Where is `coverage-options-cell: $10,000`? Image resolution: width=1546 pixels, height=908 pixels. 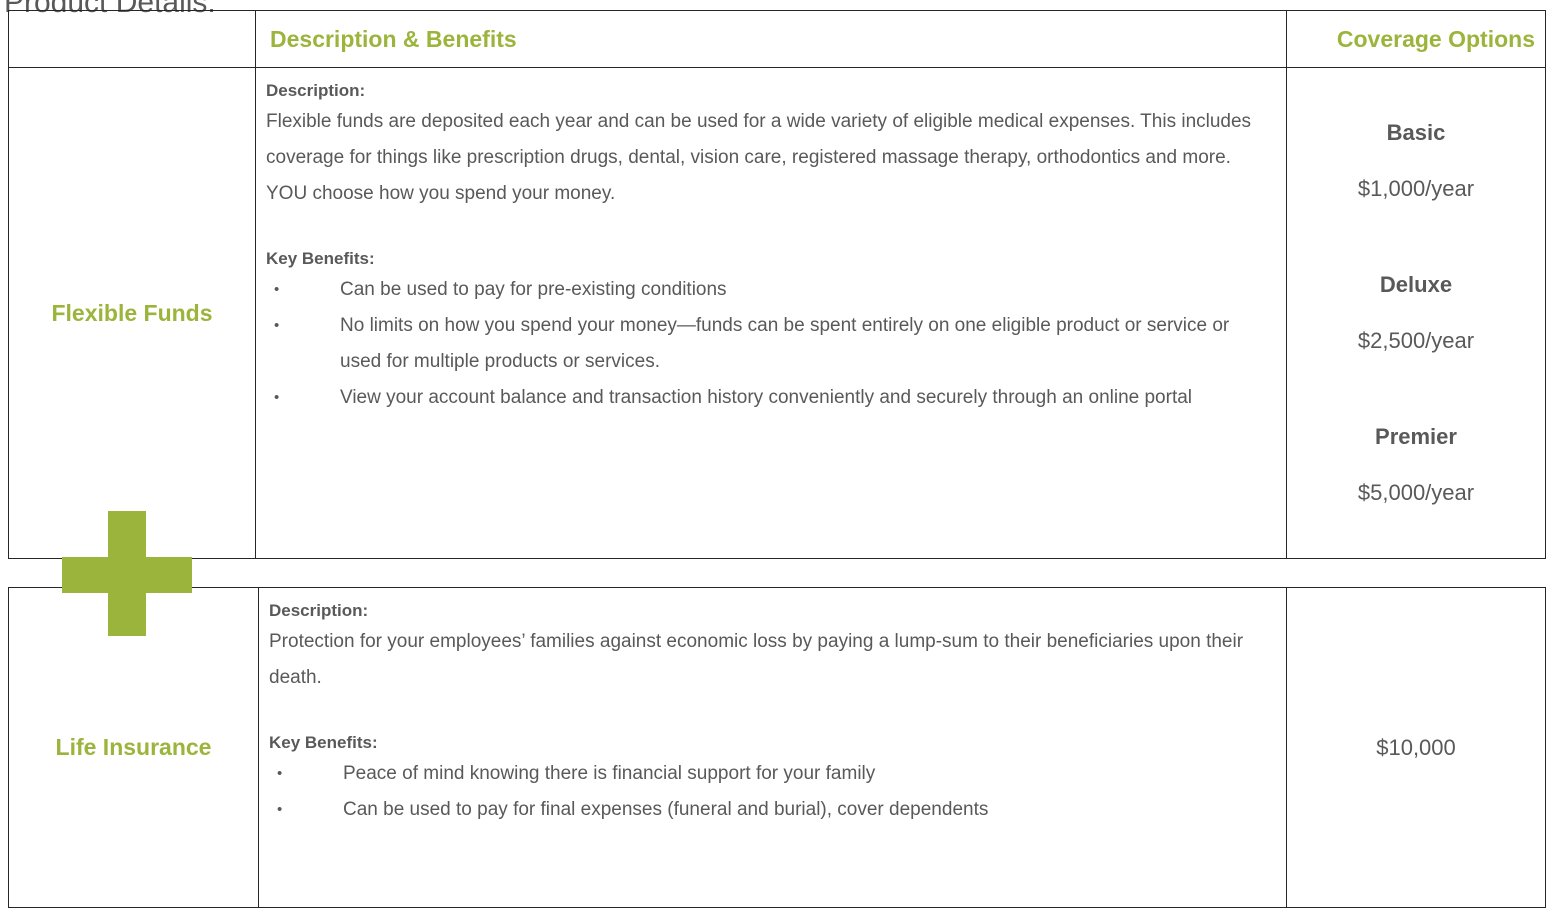 coverage-options-cell: $10,000 is located at coordinates (1416, 747).